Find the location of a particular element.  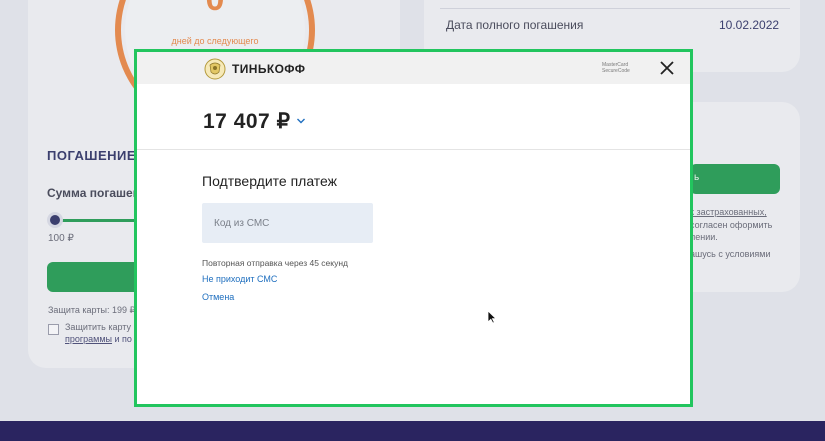

confirm-payment-title: Подтвердите платеж is located at coordinates (270, 181).